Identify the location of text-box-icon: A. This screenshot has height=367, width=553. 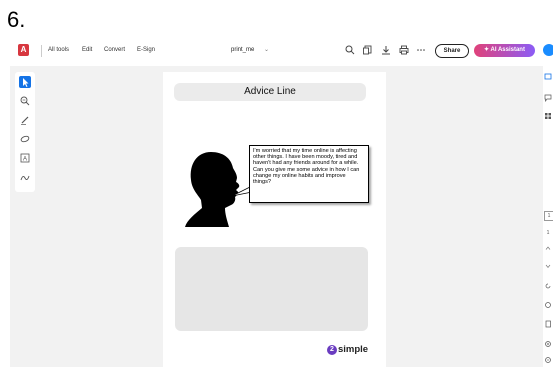
(25, 158).